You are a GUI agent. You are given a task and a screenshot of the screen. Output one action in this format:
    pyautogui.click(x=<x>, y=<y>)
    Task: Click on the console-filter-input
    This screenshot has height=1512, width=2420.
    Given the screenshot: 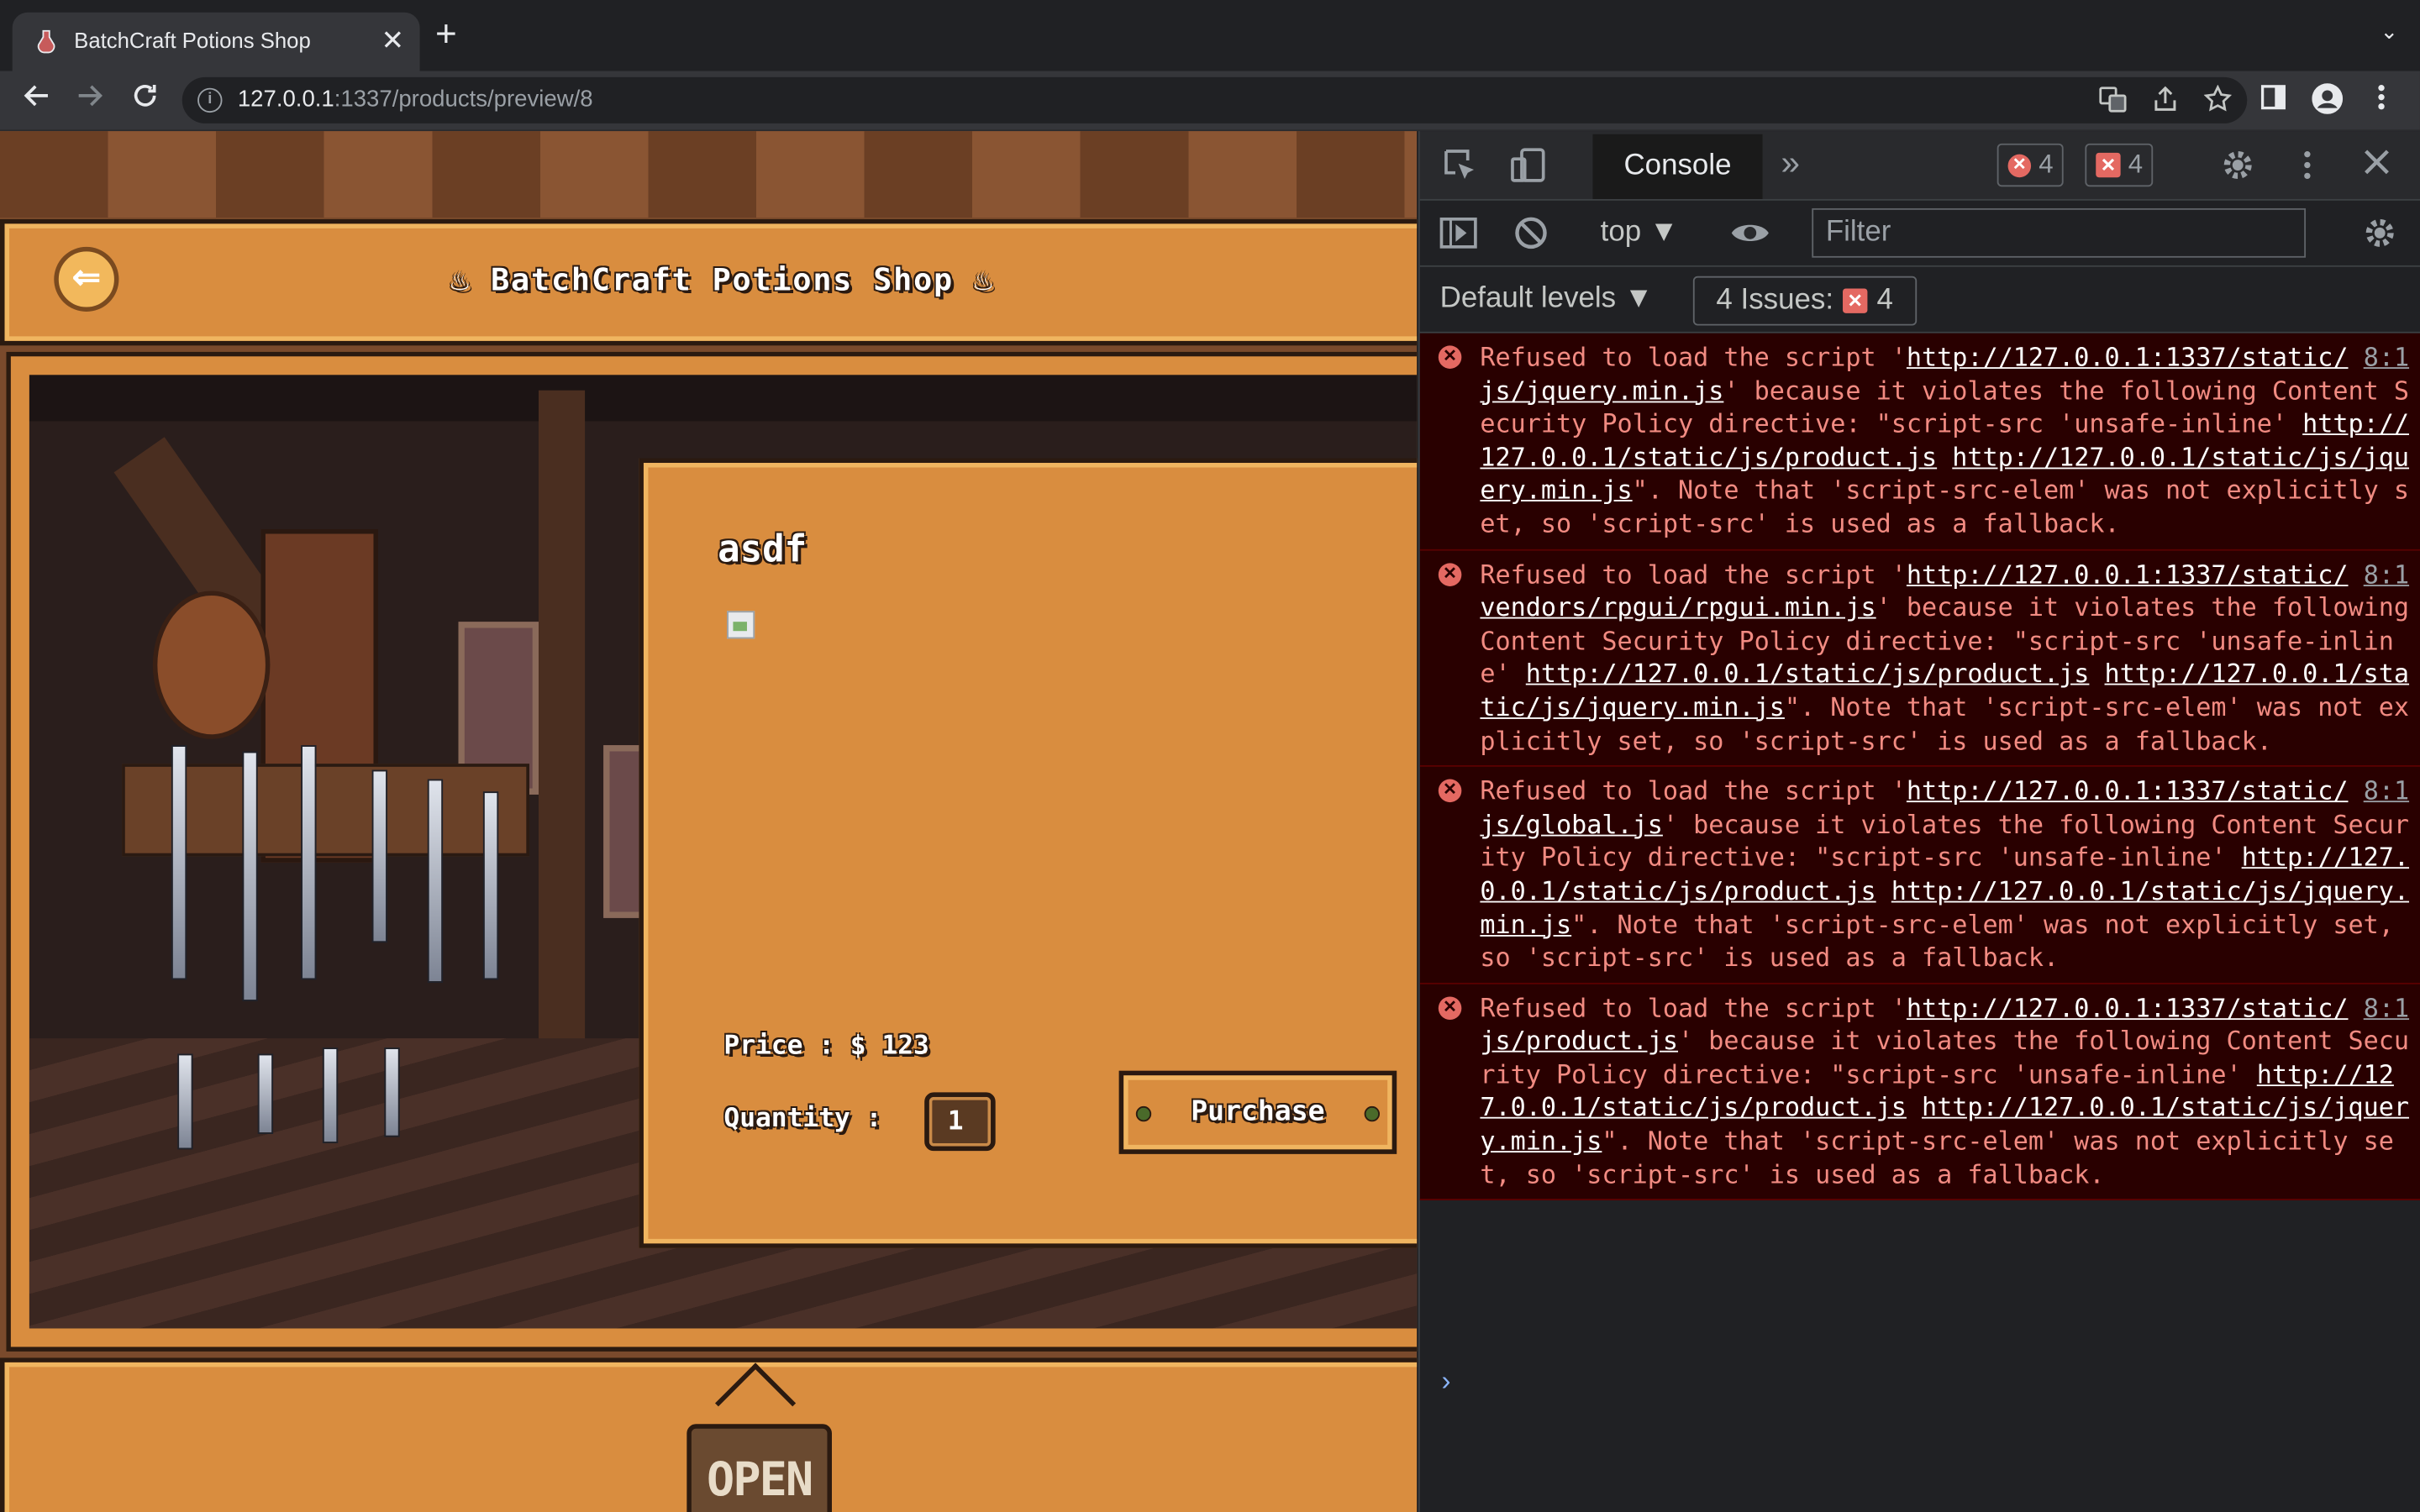 What is the action you would take?
    pyautogui.click(x=2059, y=232)
    